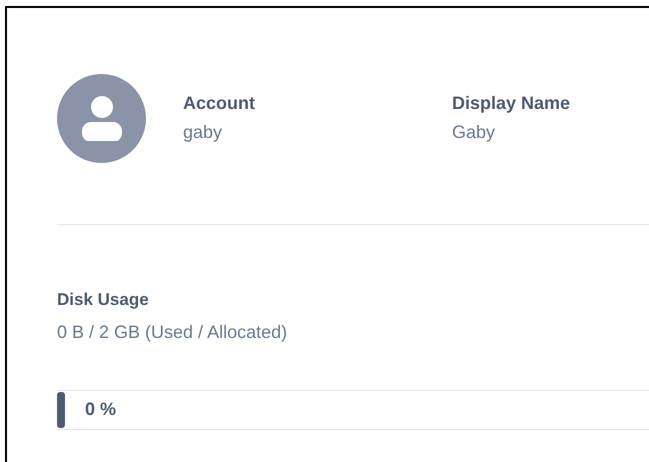 The width and height of the screenshot is (649, 462). Describe the element at coordinates (172, 332) in the screenshot. I see `disk-usage-value: 0 B / 2 GB (Used / Allocated)` at that location.